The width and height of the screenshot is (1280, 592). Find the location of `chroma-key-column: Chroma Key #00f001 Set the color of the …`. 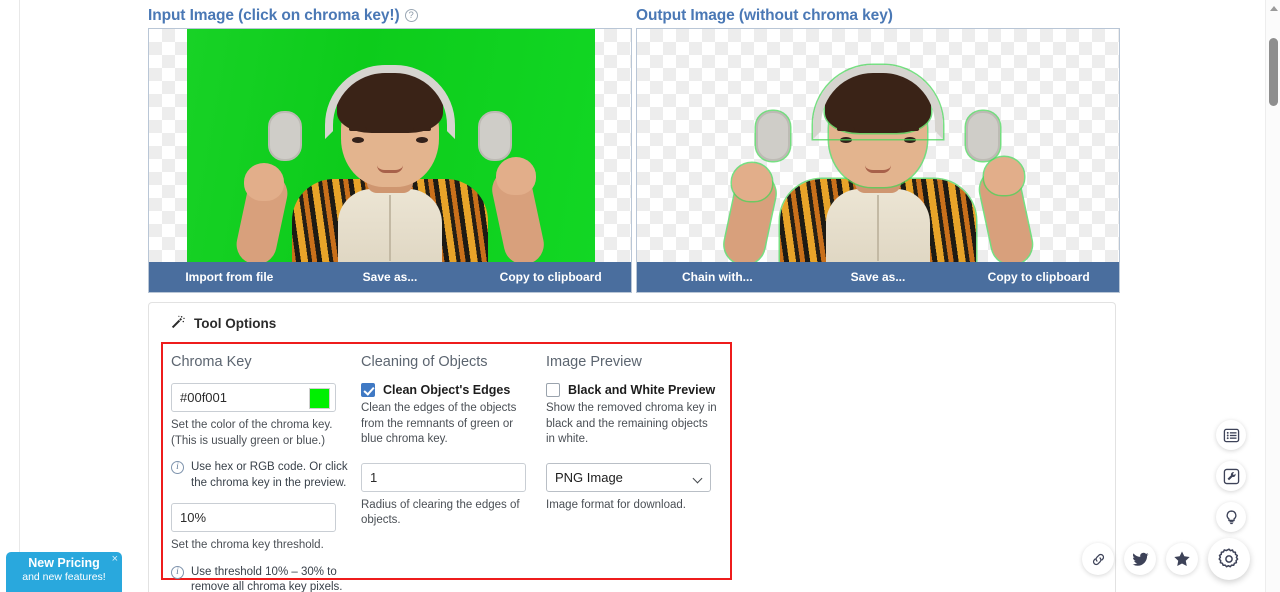

chroma-key-column: Chroma Key #00f001 Set the color of the … is located at coordinates (266, 473).